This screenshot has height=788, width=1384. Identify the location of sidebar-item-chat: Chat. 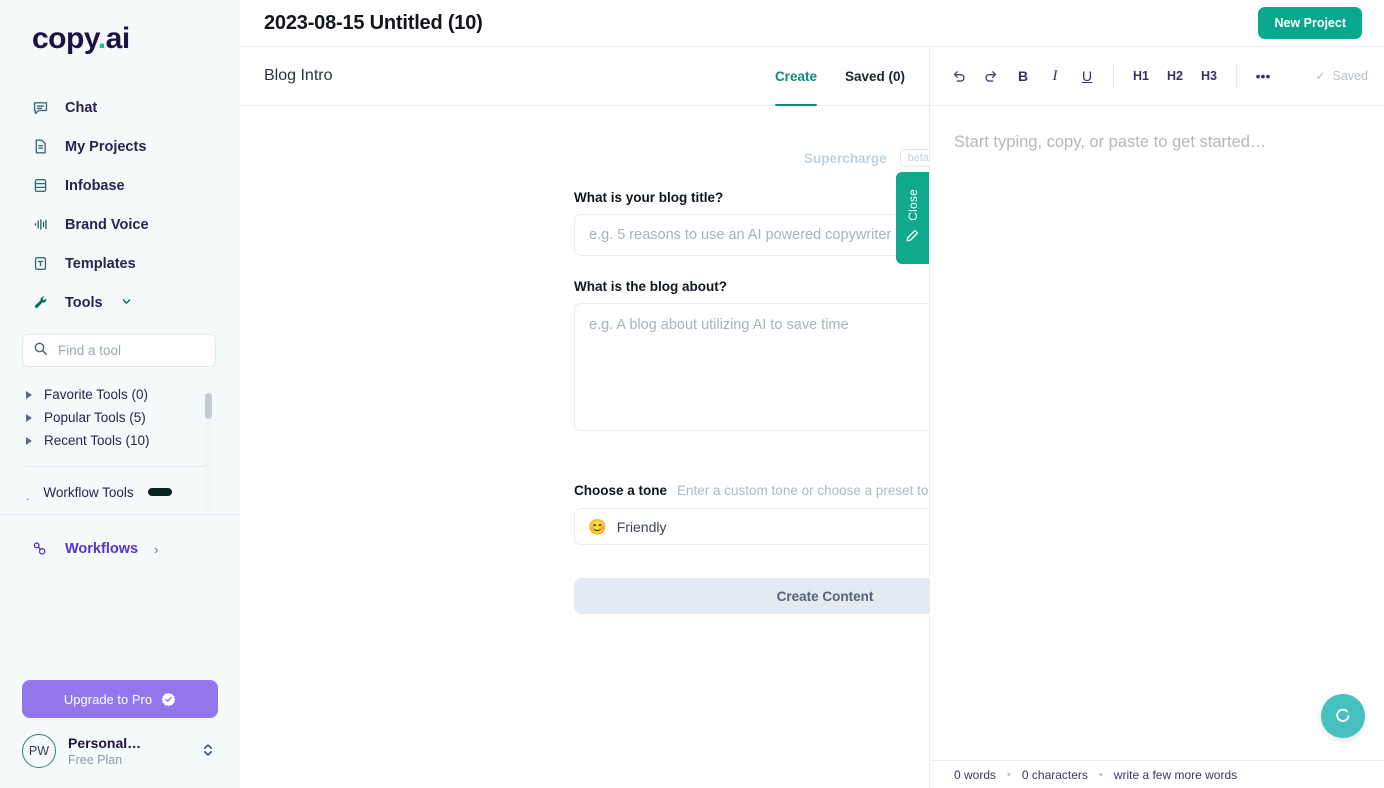
(120, 107).